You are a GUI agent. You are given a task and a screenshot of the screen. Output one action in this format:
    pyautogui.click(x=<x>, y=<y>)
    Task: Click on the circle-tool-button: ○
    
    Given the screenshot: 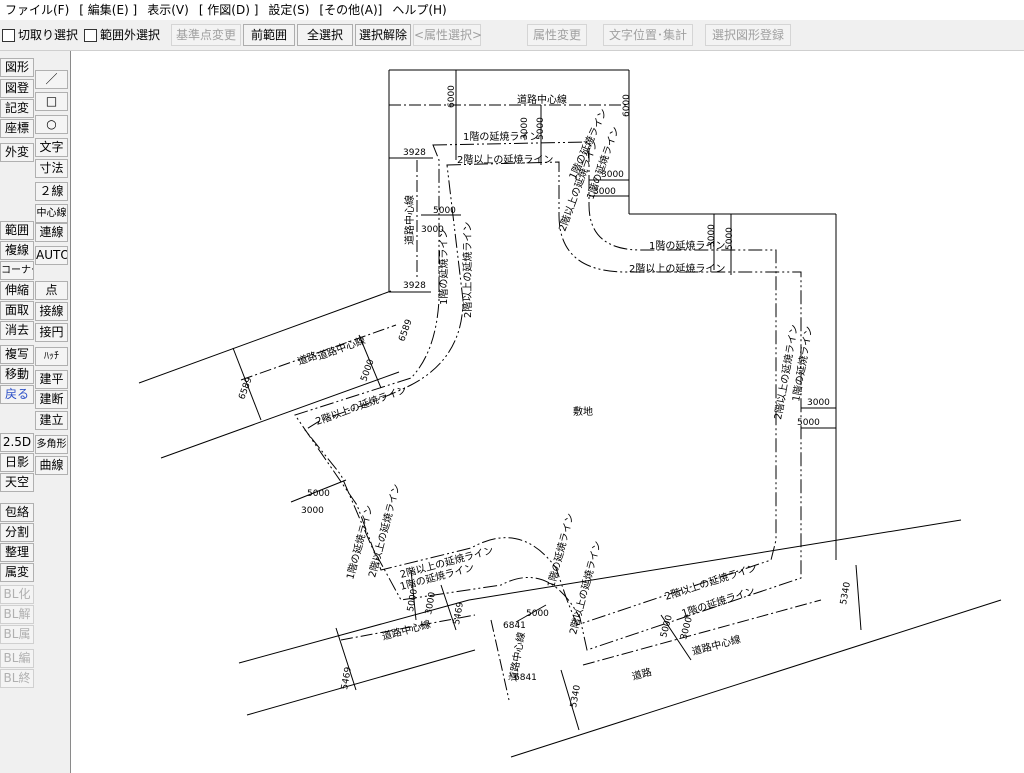 What is the action you would take?
    pyautogui.click(x=51, y=124)
    